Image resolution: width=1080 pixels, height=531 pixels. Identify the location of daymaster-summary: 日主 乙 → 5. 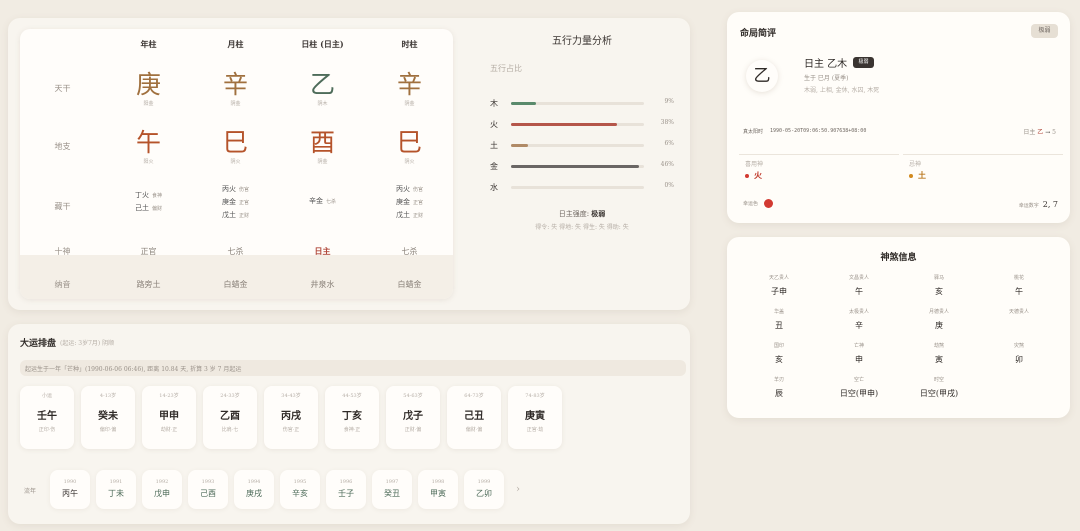
(1039, 132).